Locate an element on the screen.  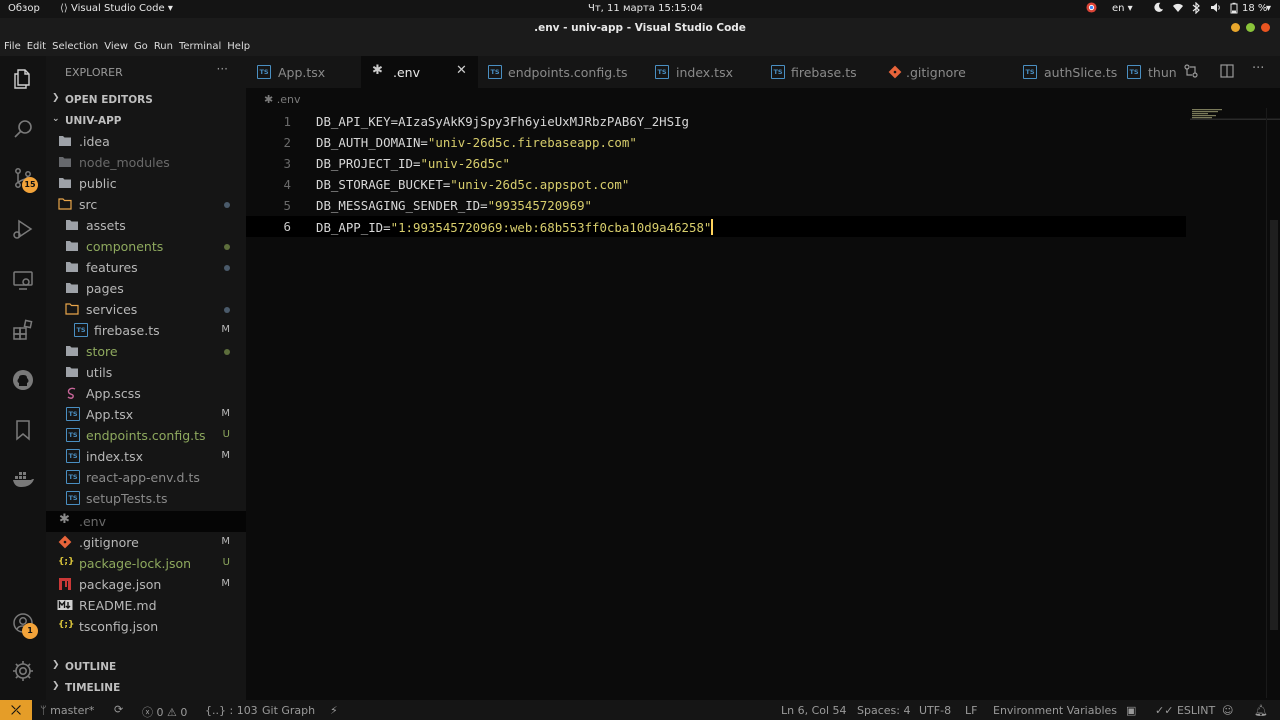
tab-endpoints-config: TS endpoints.config.ts is located at coordinates (562, 72).